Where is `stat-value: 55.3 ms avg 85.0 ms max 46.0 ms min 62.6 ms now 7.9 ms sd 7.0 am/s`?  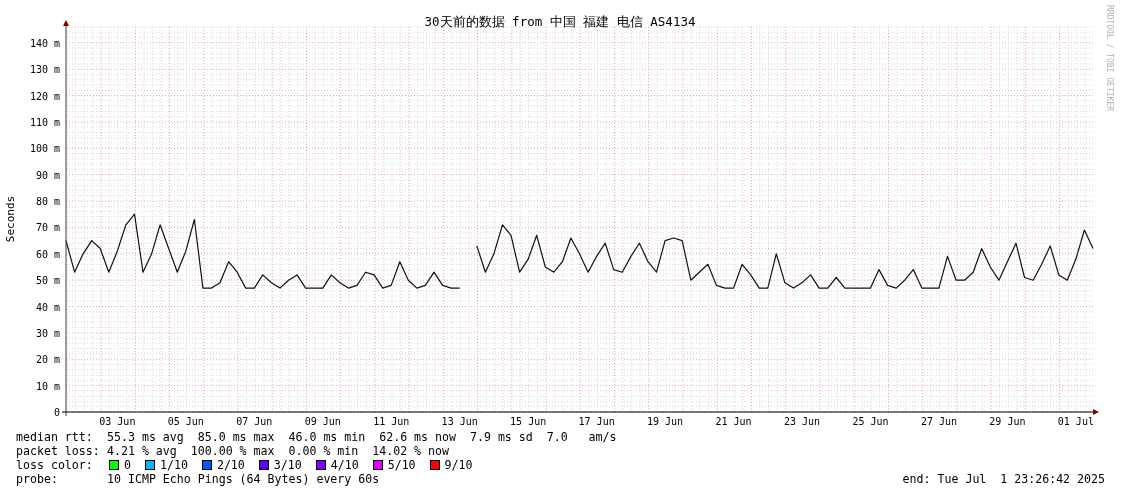 stat-value: 55.3 ms avg 85.0 ms max 46.0 ms min 62.6 ms now 7.9 ms sd 7.0 am/s is located at coordinates (362, 437).